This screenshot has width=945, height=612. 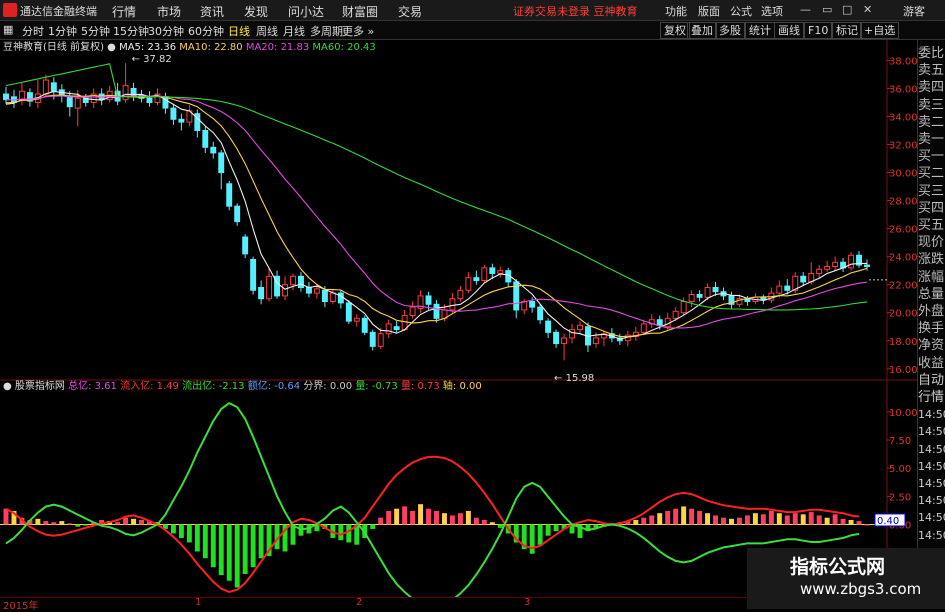 What do you see at coordinates (931, 346) in the screenshot?
I see `side-item: 净资` at bounding box center [931, 346].